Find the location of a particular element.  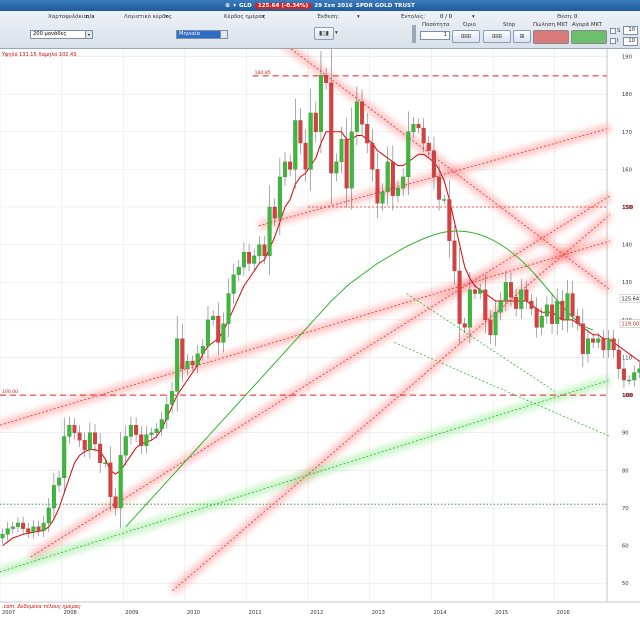

exposure-dropdown-icon: ▾ is located at coordinates (358, 17).